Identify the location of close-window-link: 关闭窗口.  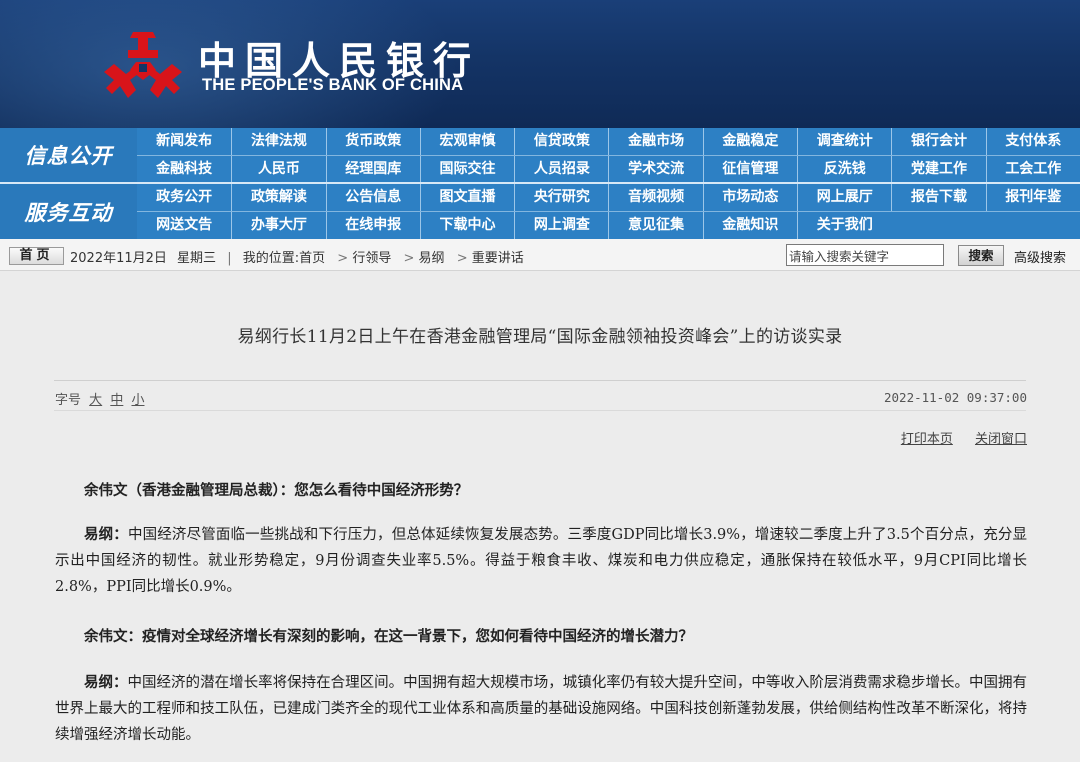
(1001, 439).